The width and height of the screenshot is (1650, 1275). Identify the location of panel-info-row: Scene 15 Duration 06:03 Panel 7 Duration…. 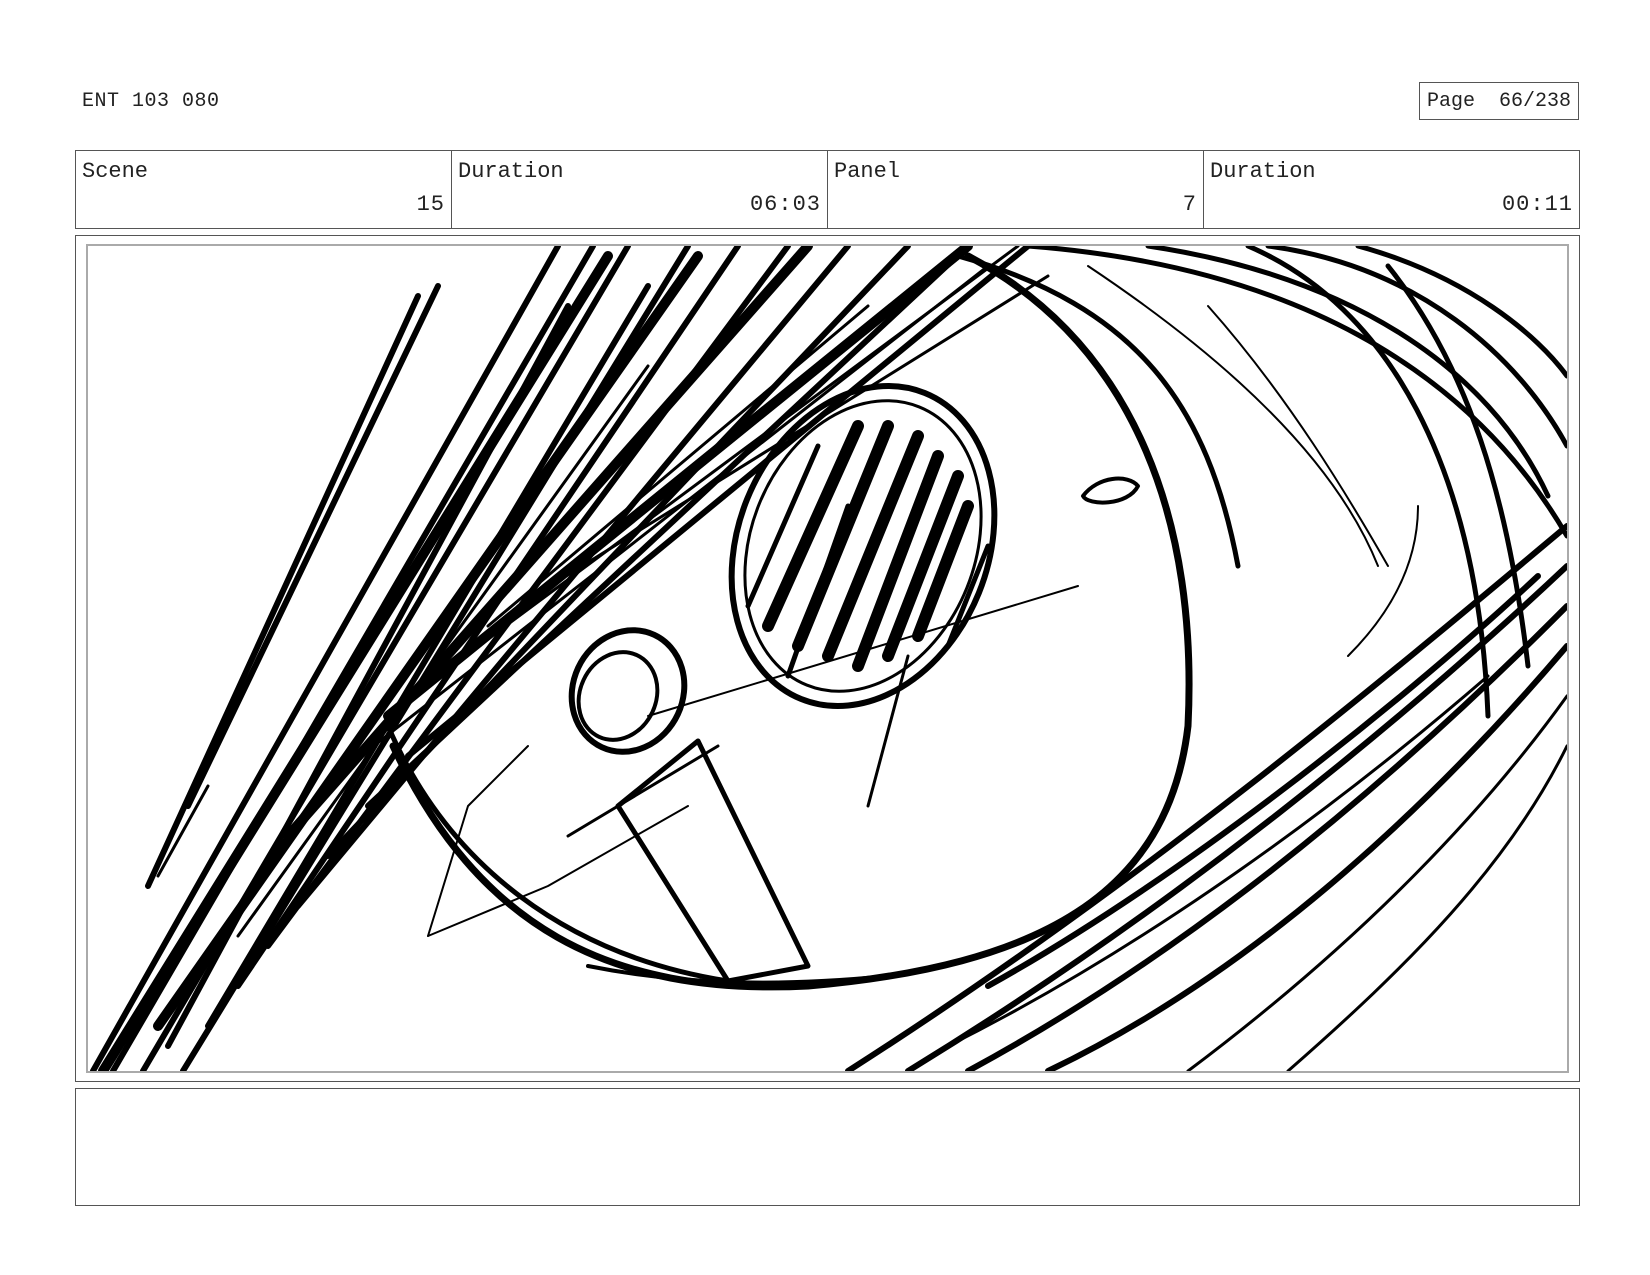
(827, 189).